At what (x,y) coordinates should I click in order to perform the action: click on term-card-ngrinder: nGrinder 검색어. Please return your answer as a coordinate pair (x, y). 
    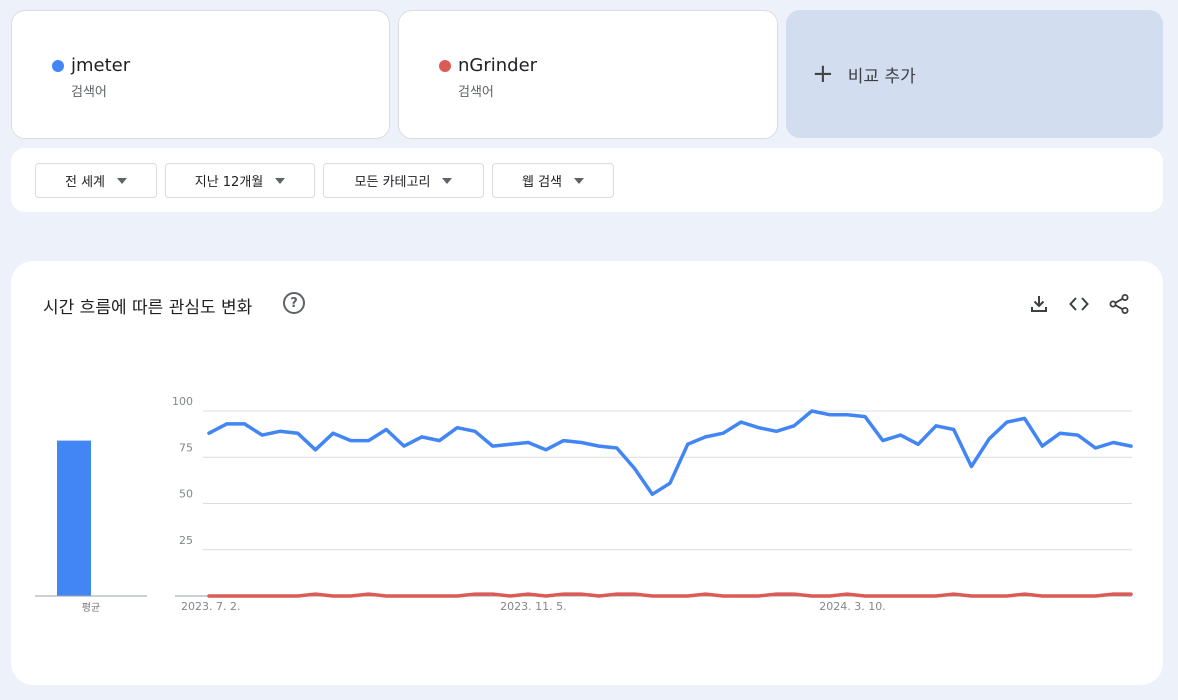
    Looking at the image, I should click on (588, 74).